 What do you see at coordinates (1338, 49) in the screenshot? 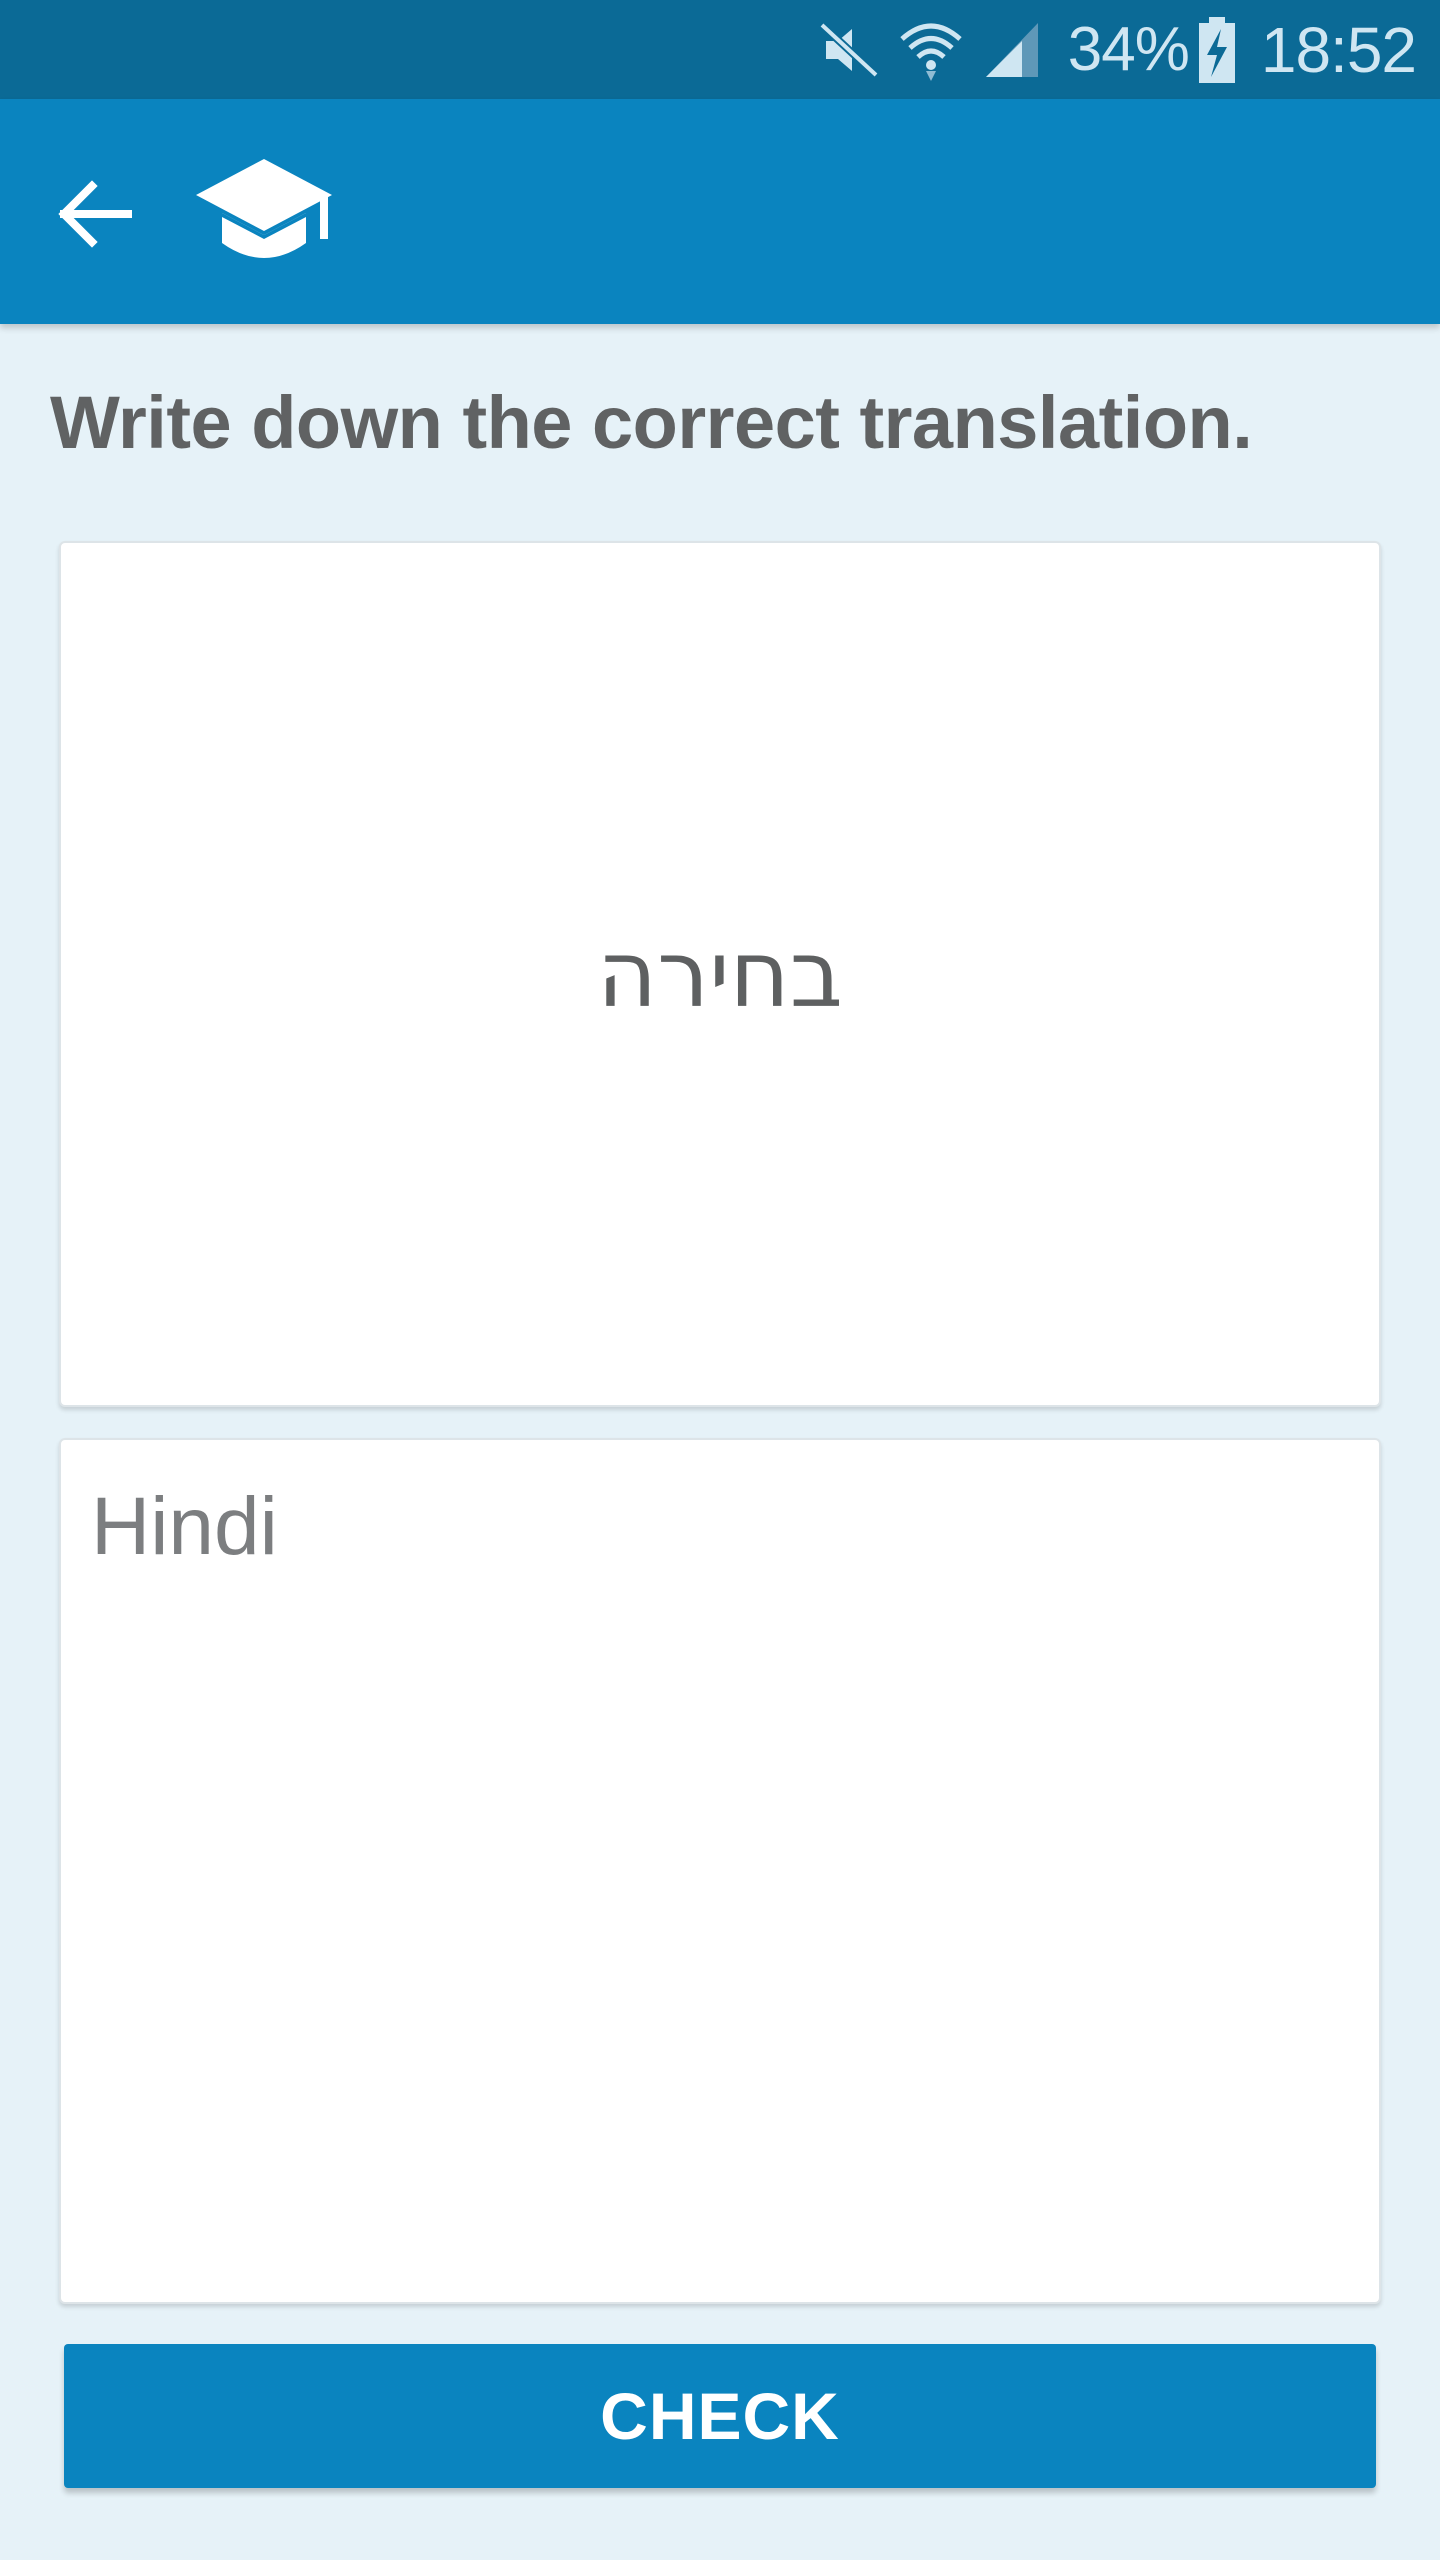
I see `clock: 18:52` at bounding box center [1338, 49].